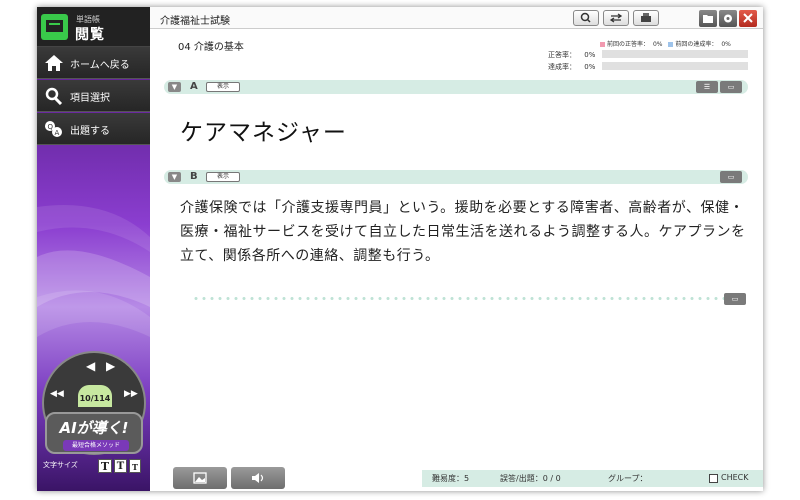  Describe the element at coordinates (675, 66) in the screenshot. I see `achievement-rate-bar` at that location.